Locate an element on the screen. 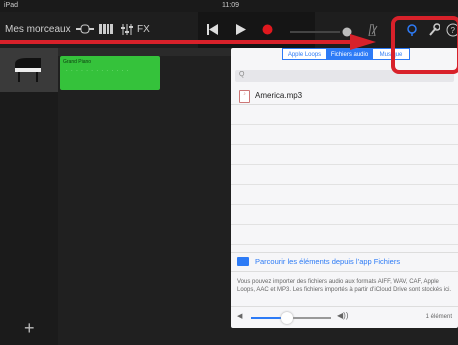  fx-button: FX is located at coordinates (143, 29).